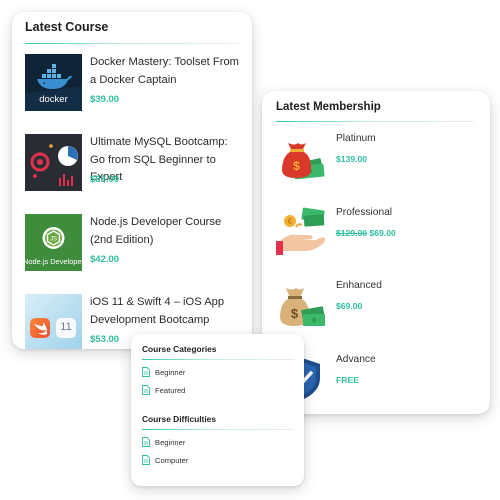  Describe the element at coordinates (376, 159) in the screenshot. I see `membership-item-platinum: $ Platinum $139.00` at that location.